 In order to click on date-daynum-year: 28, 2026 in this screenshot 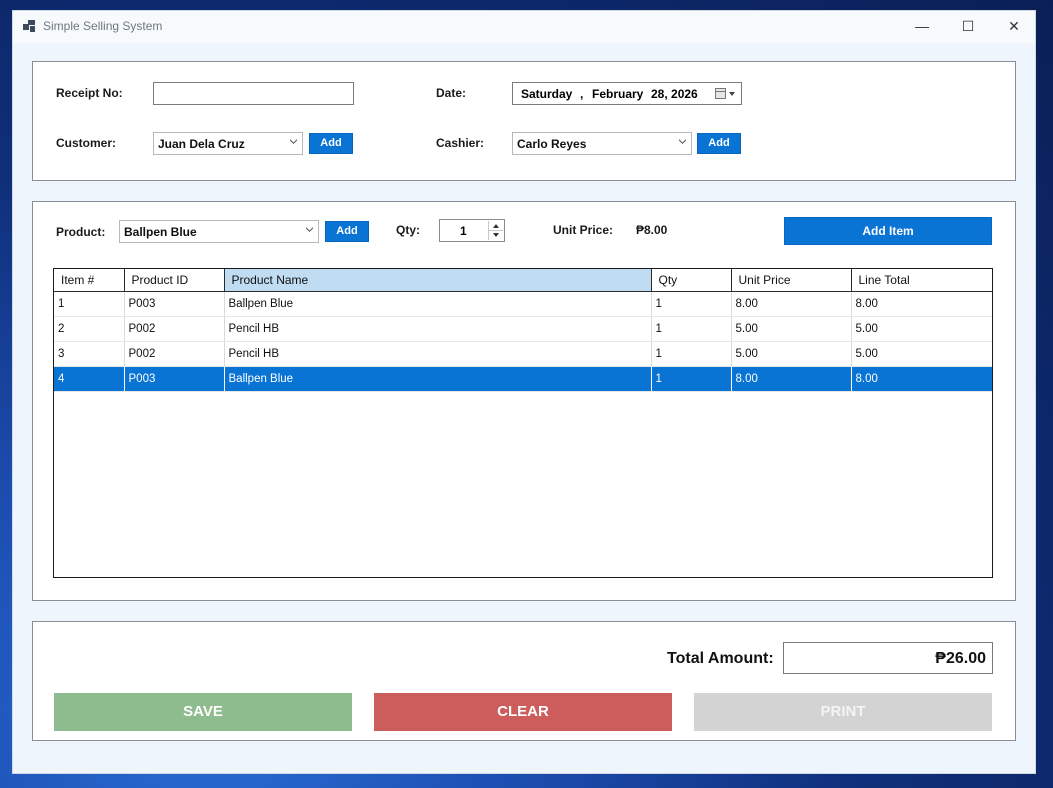, I will do `click(674, 94)`.